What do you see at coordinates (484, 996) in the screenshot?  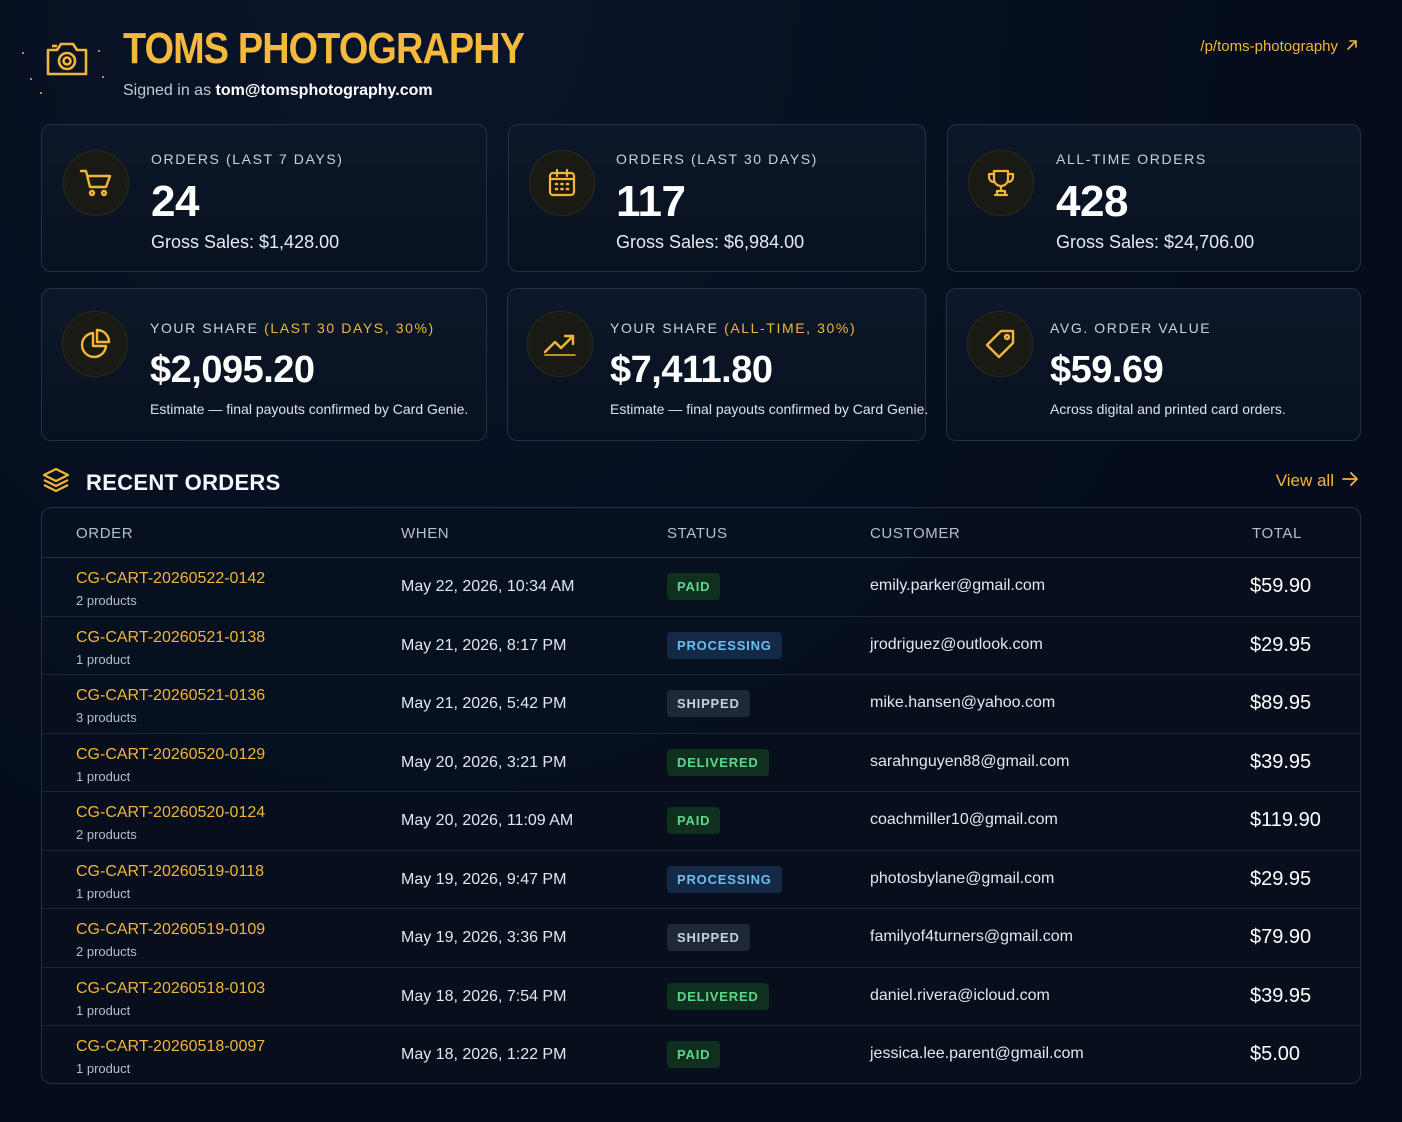 I see `order-date: May 18, 2026, 7:54 PM` at bounding box center [484, 996].